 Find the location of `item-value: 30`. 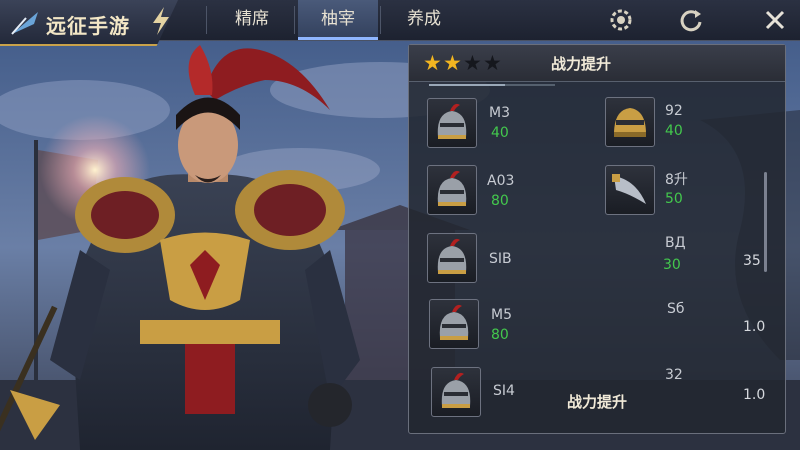

item-value: 30 is located at coordinates (672, 265).